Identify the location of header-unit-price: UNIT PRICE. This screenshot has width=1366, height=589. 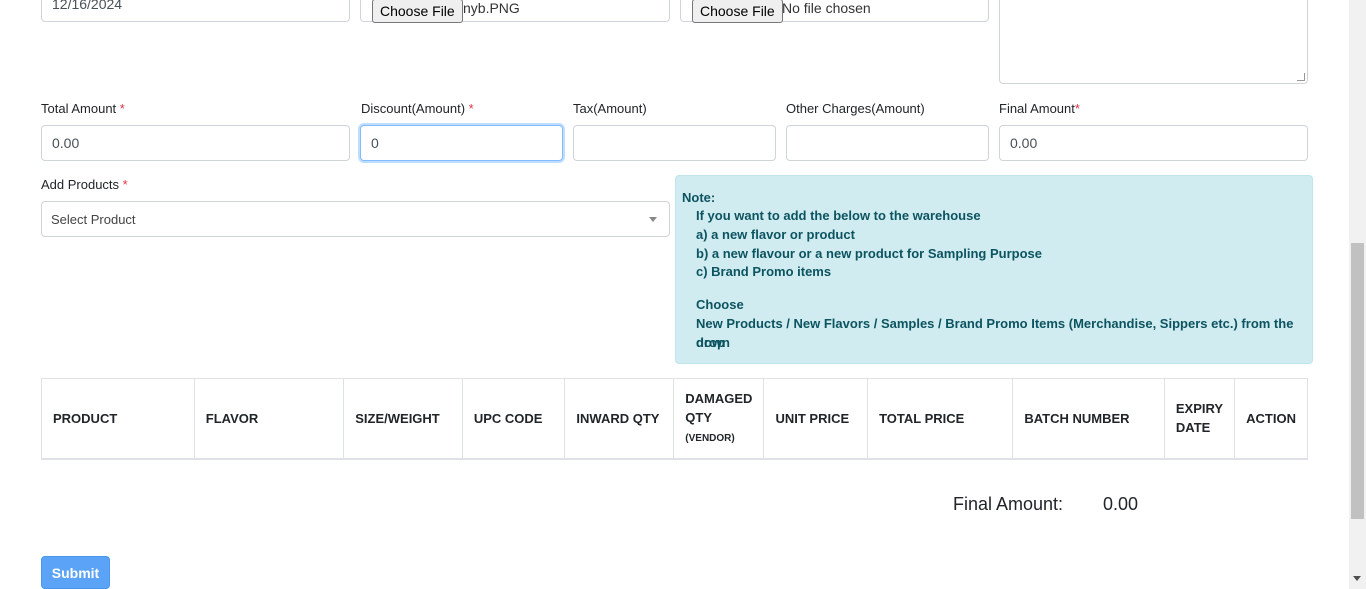
(816, 419).